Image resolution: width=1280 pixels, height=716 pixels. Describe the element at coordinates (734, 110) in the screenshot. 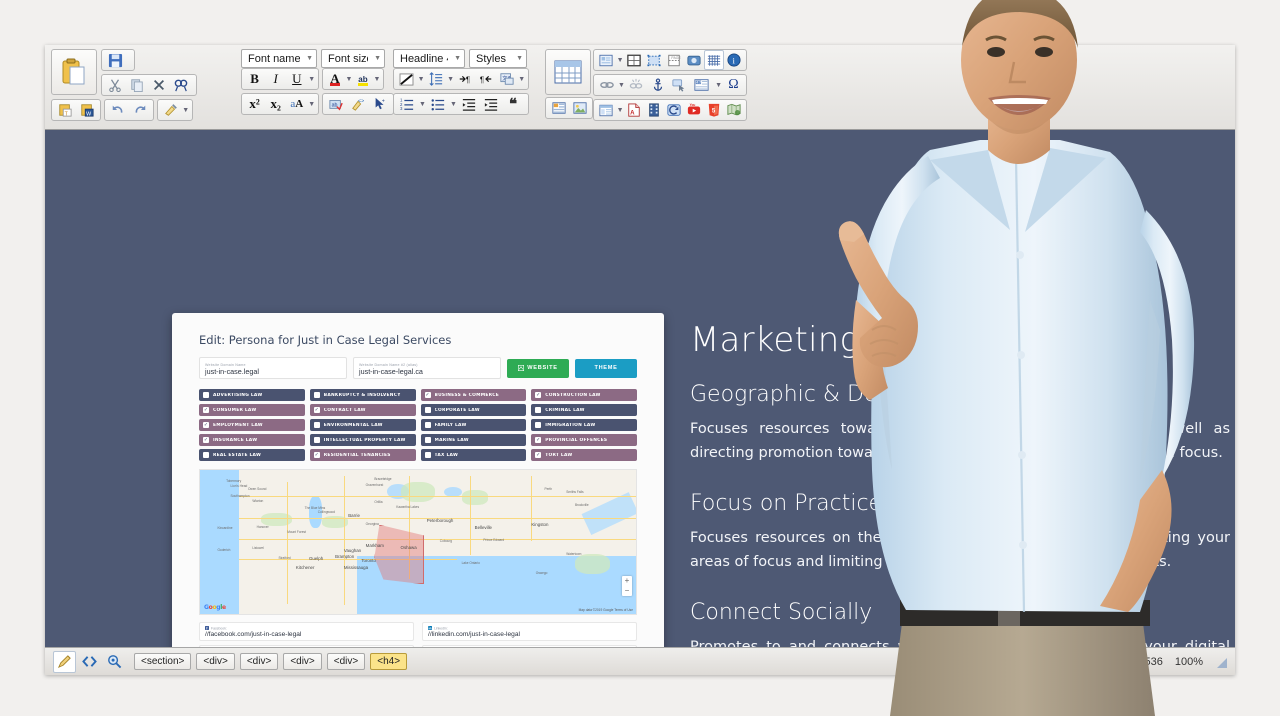

I see `map-embed-icon` at that location.